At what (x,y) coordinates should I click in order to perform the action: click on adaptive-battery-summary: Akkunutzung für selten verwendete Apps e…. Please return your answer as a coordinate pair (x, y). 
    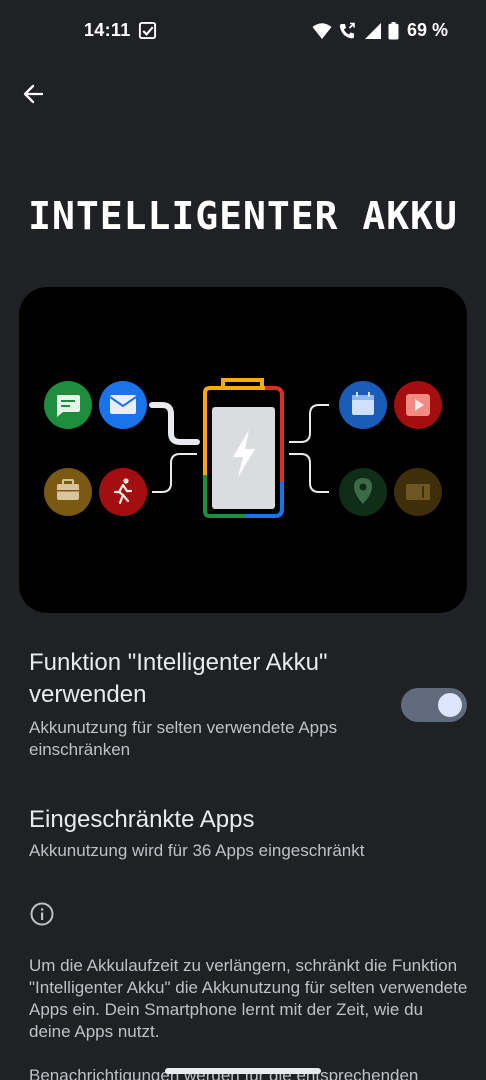
    Looking at the image, I should click on (183, 738).